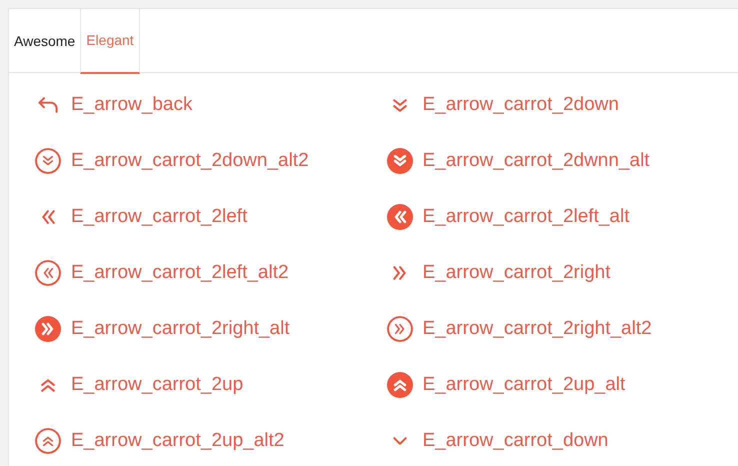  Describe the element at coordinates (515, 440) in the screenshot. I see `icon-name: E_arrow_carrot_down` at that location.